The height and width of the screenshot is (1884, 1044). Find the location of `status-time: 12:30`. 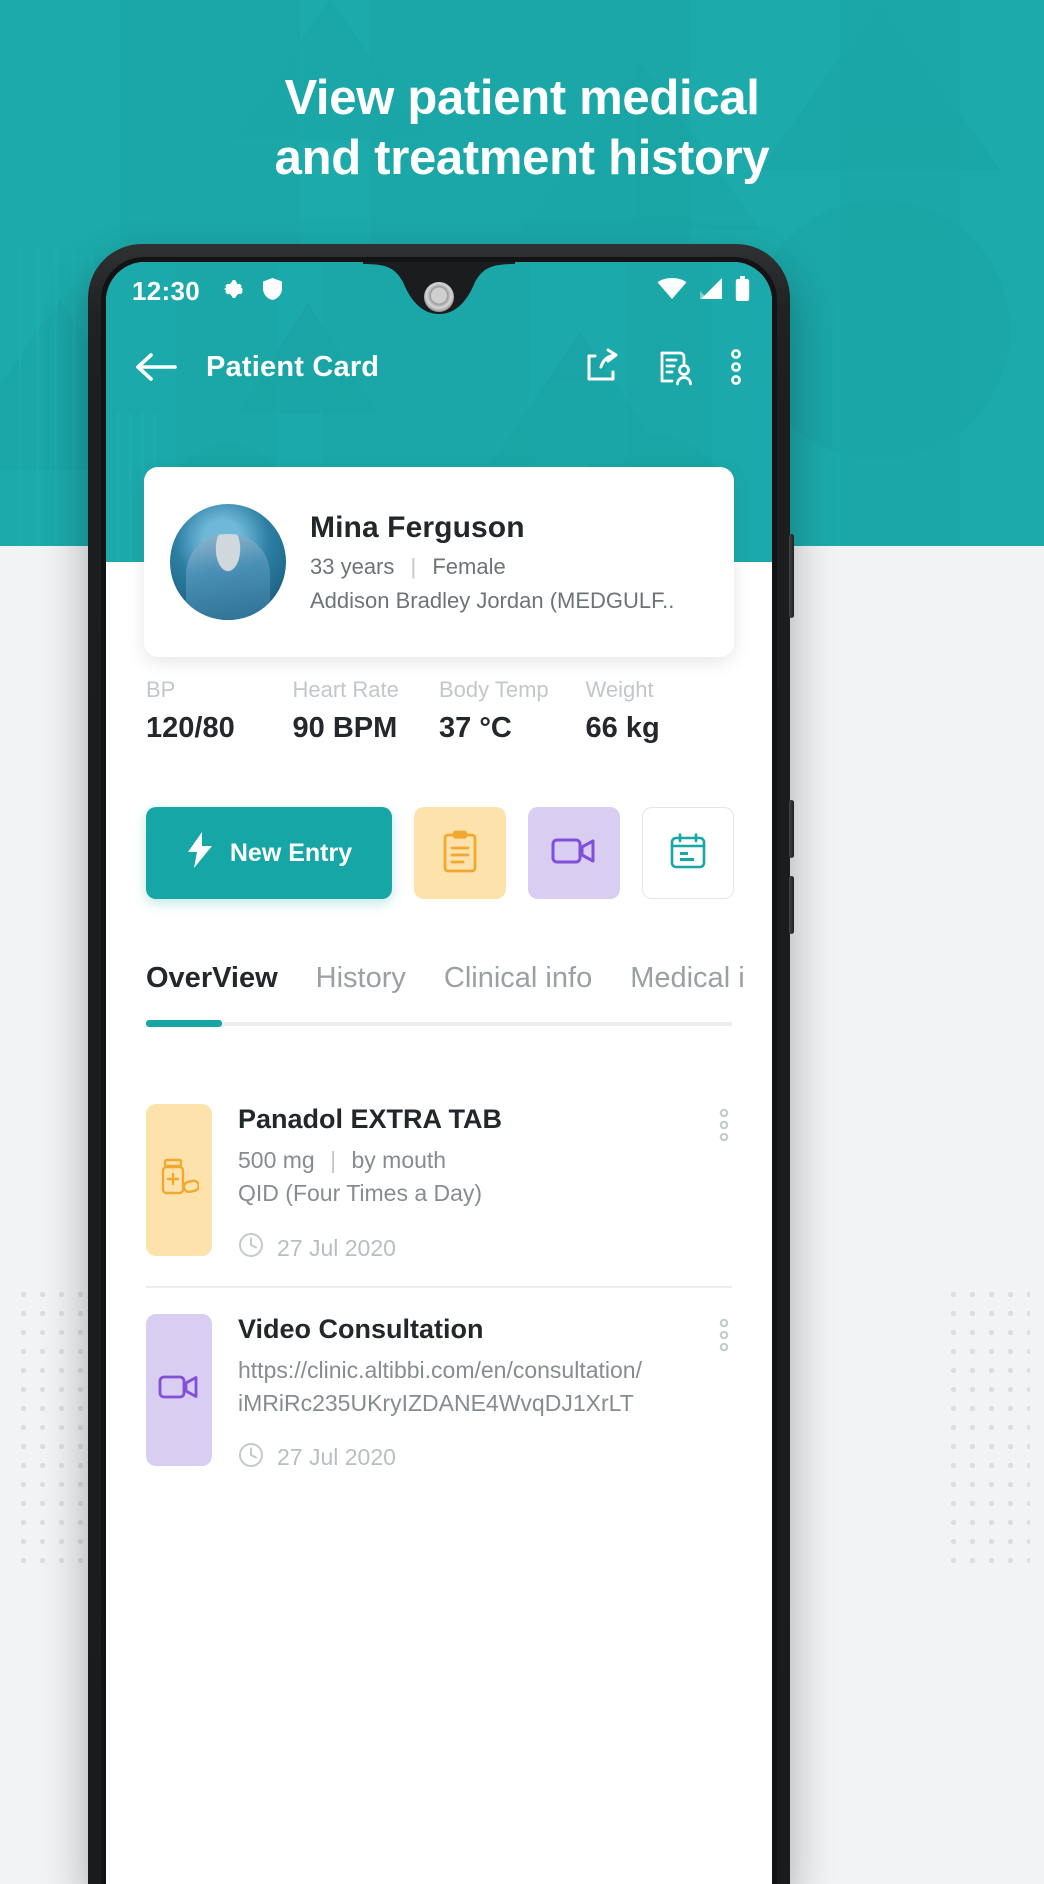

status-time: 12:30 is located at coordinates (166, 290).